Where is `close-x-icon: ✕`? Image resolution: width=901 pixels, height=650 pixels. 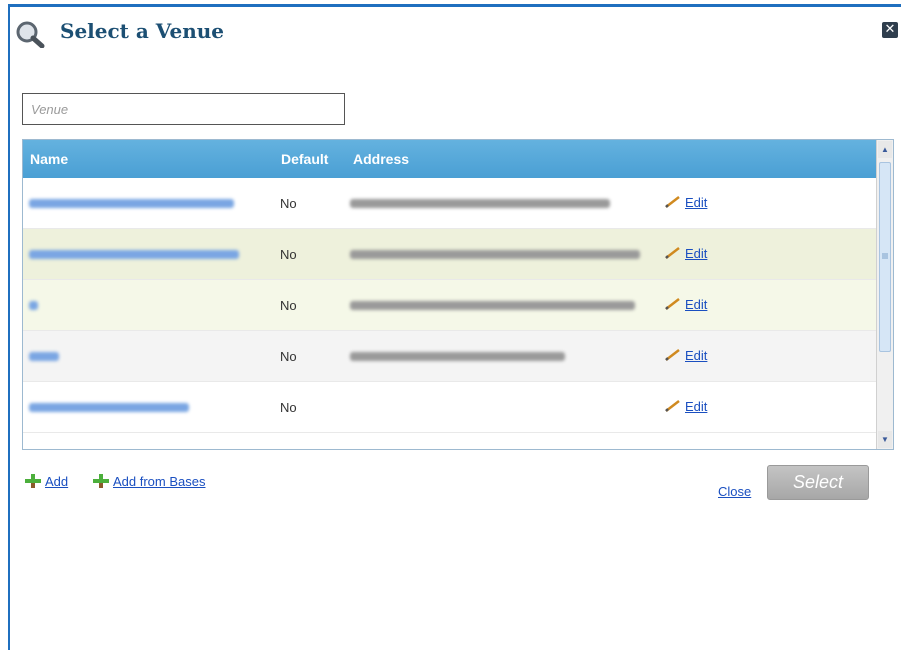
close-x-icon: ✕ is located at coordinates (890, 30).